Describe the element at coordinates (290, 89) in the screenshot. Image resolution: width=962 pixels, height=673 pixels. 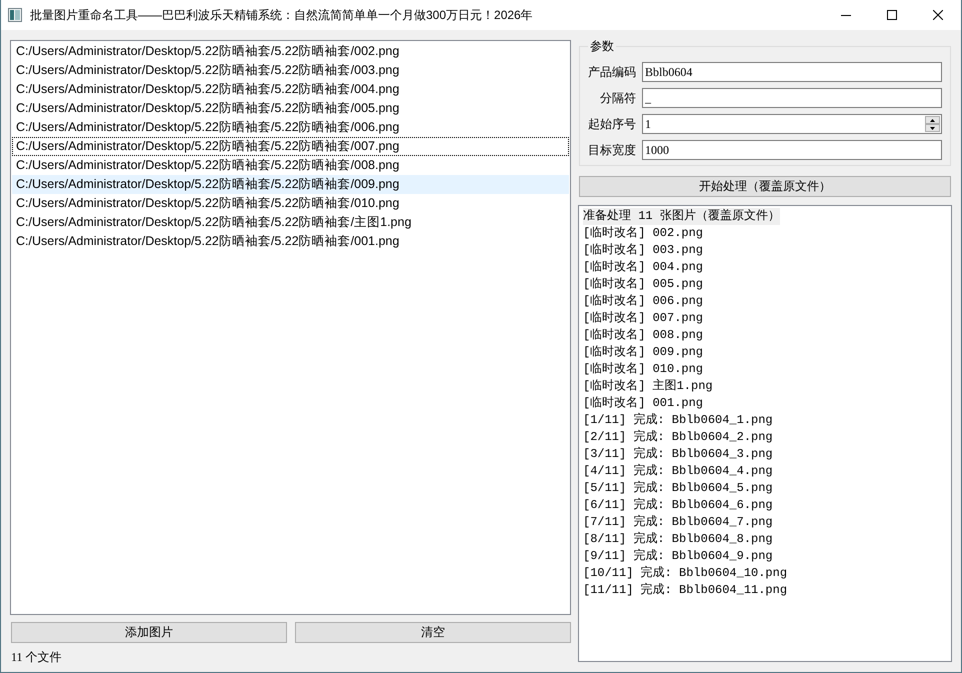
I see `file-list-item: C:/Users/Administrator/Desktop/5.22防晒袖套/5.22防晒袖套/004.png` at that location.